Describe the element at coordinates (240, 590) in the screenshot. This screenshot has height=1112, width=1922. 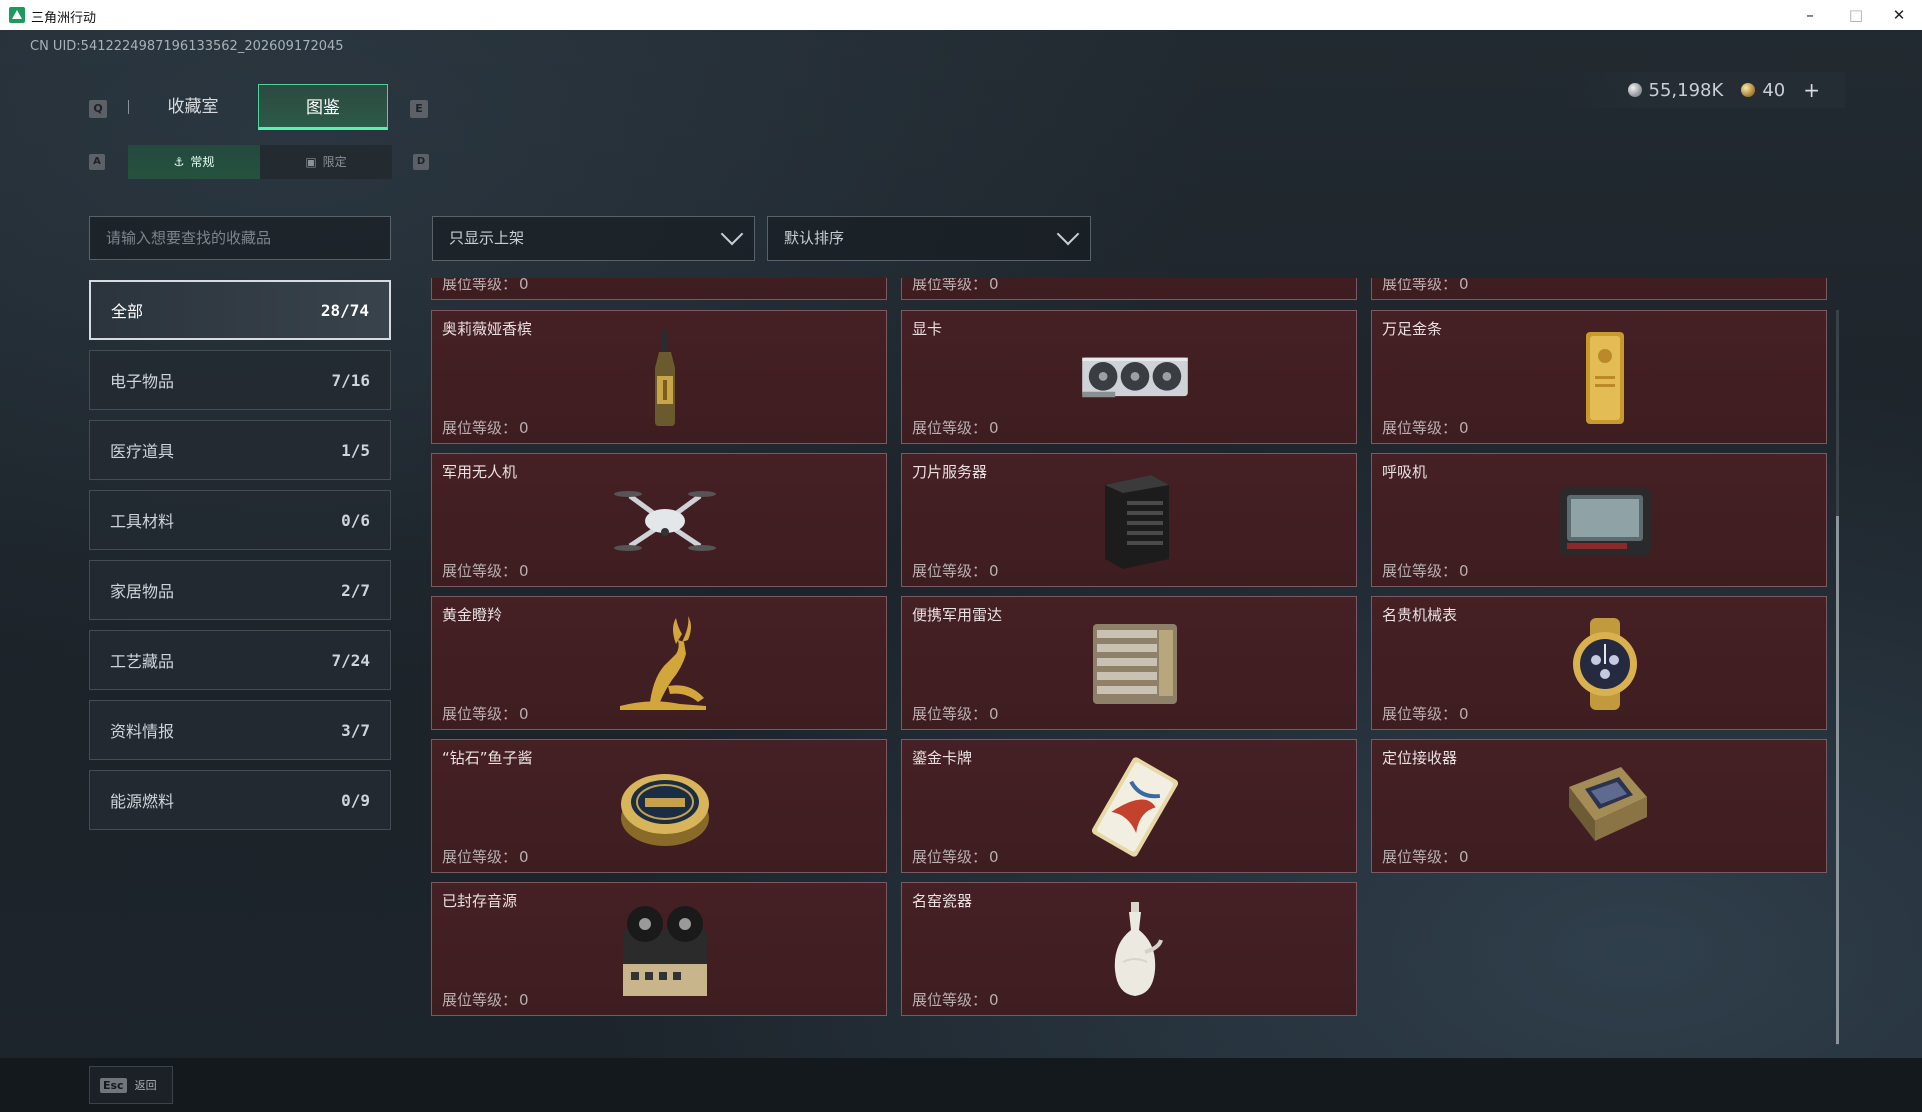
I see `category-item: 家居物品 2/7` at that location.